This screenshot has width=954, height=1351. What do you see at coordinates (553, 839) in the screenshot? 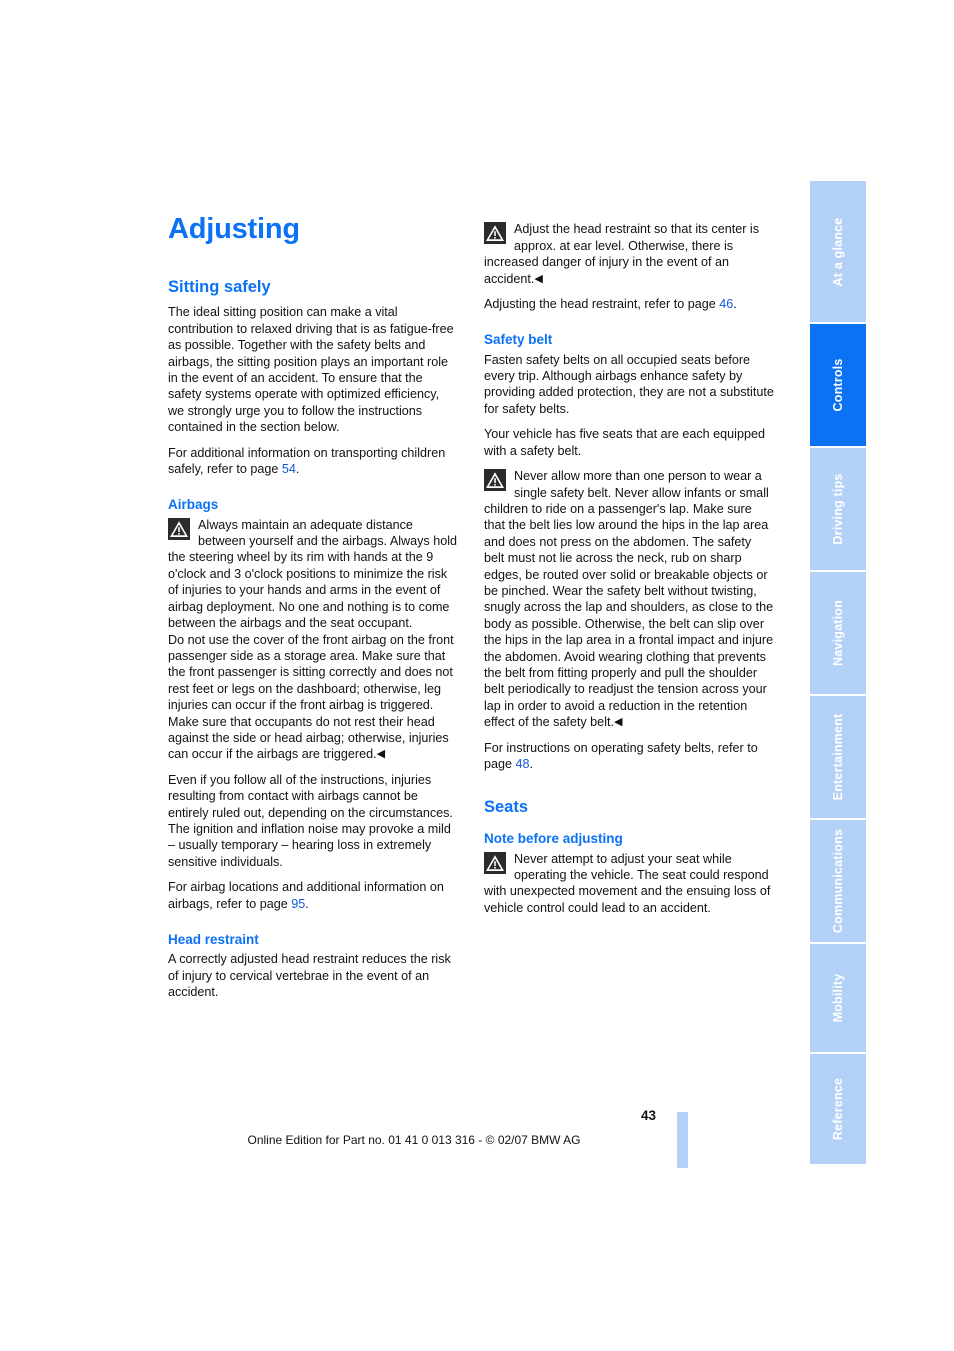
I see `heading-note-before-adjusting: Note before adjusting` at bounding box center [553, 839].